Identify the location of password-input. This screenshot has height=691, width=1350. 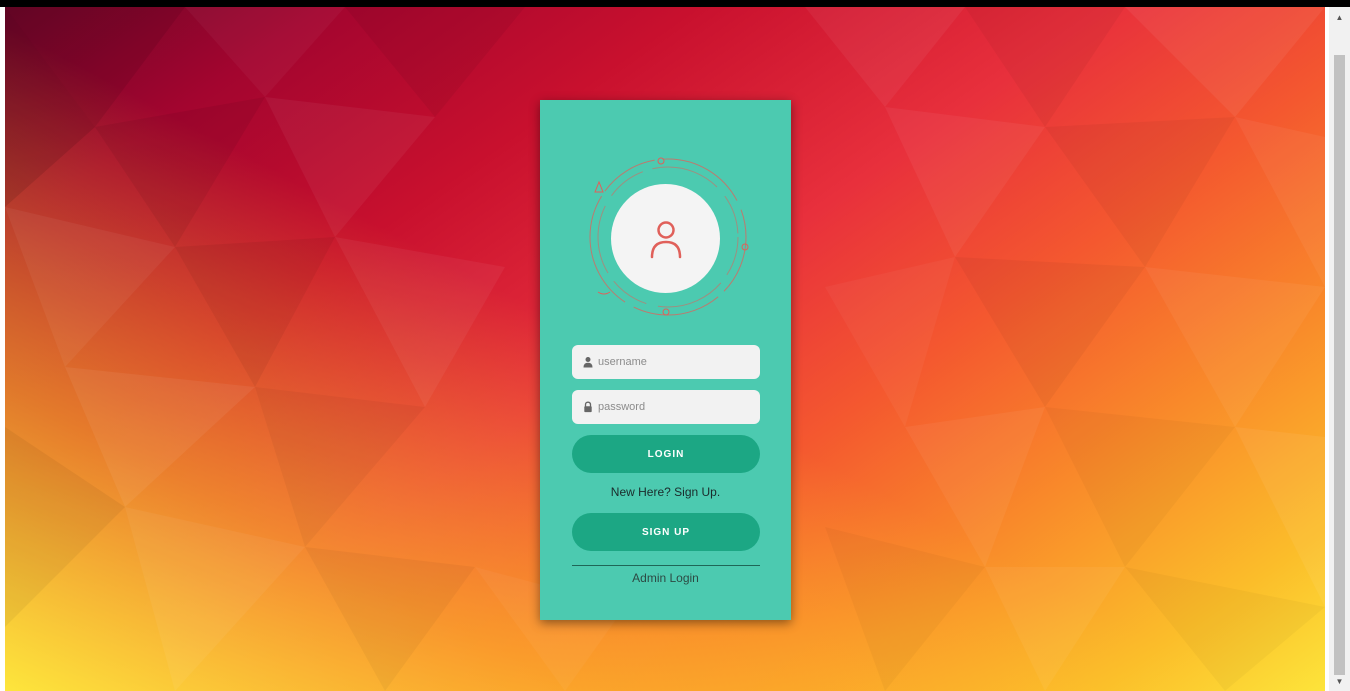
(673, 407).